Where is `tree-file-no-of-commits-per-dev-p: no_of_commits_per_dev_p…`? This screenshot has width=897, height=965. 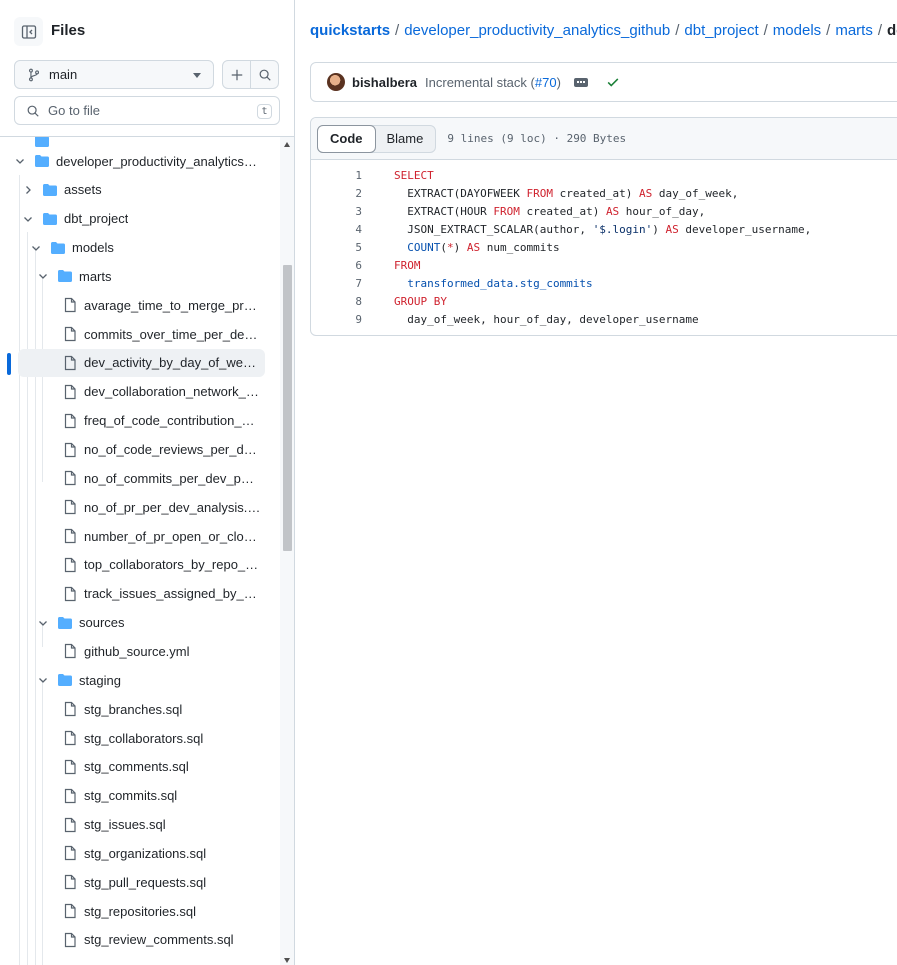
tree-file-no-of-commits-per-dev-p: no_of_commits_per_dev_p… is located at coordinates (132, 478).